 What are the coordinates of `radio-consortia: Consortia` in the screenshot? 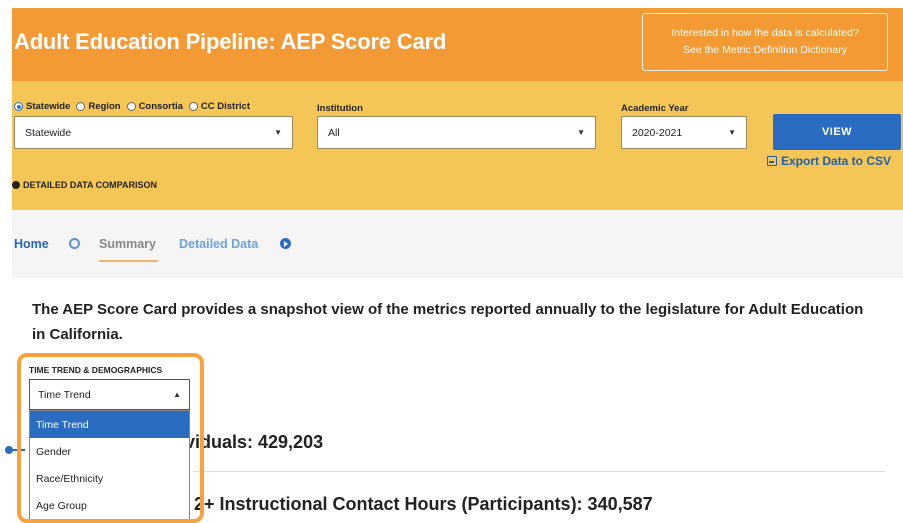 It's located at (154, 106).